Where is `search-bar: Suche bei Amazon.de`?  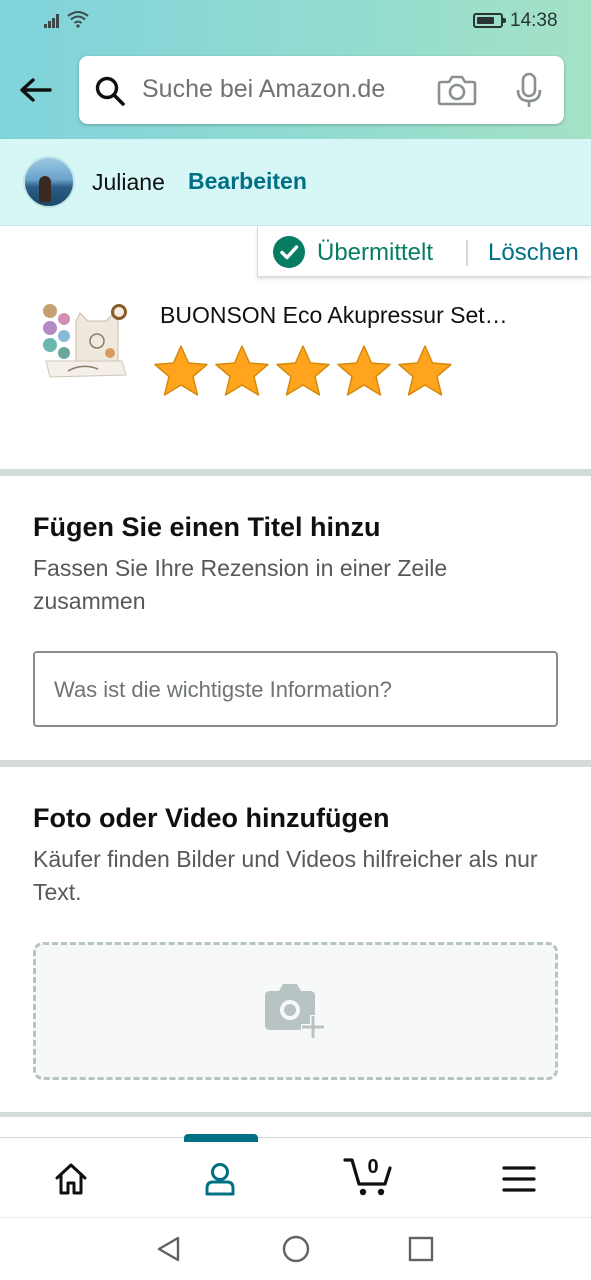
search-bar: Suche bei Amazon.de is located at coordinates (321, 90).